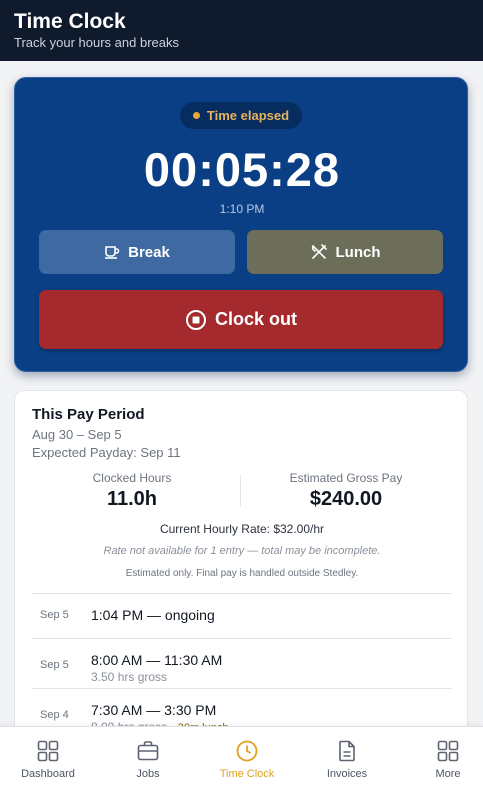 The width and height of the screenshot is (483, 798). What do you see at coordinates (255, 319) in the screenshot?
I see `clock-out-label: Clock out` at bounding box center [255, 319].